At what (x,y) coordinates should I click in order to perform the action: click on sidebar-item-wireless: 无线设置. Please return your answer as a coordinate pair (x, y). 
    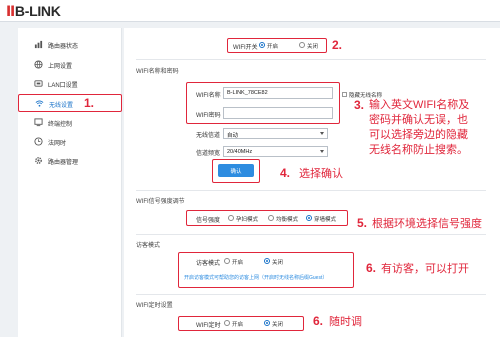
    Looking at the image, I should click on (70, 103).